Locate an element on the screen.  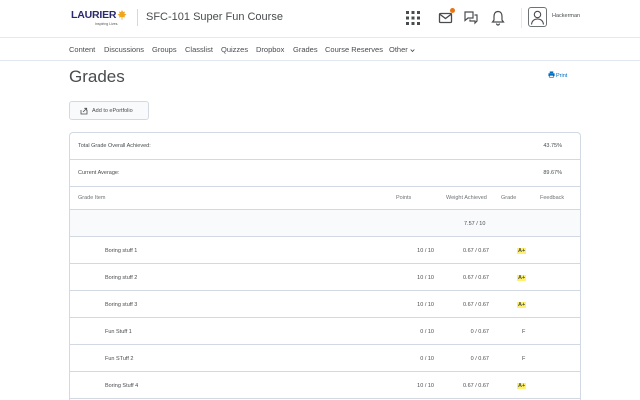
grade-item-name: Boring stuff 2 is located at coordinates (121, 278).